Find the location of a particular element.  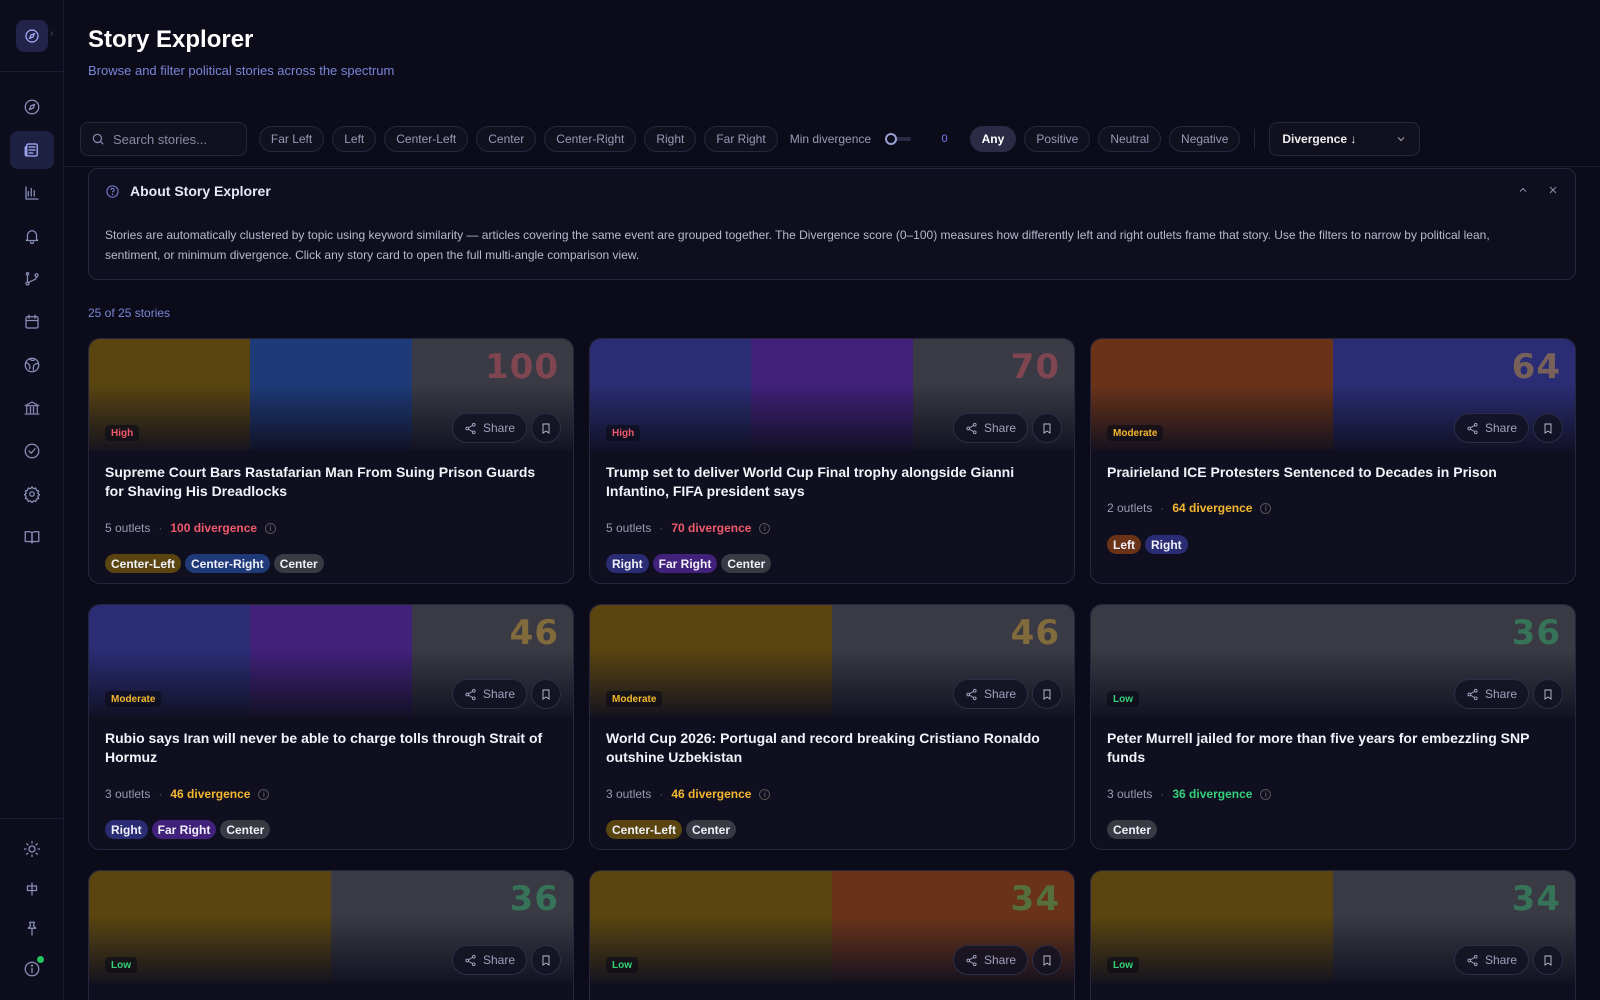

collapse-button is located at coordinates (1523, 192).